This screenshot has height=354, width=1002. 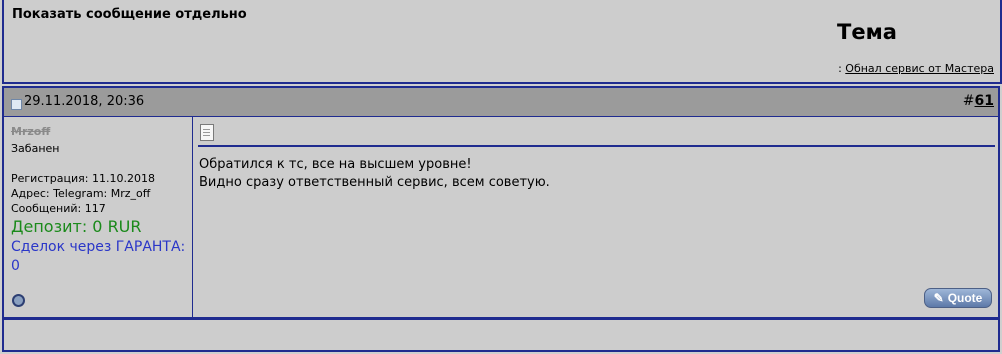 I want to click on online-status-icon, so click(x=18, y=300).